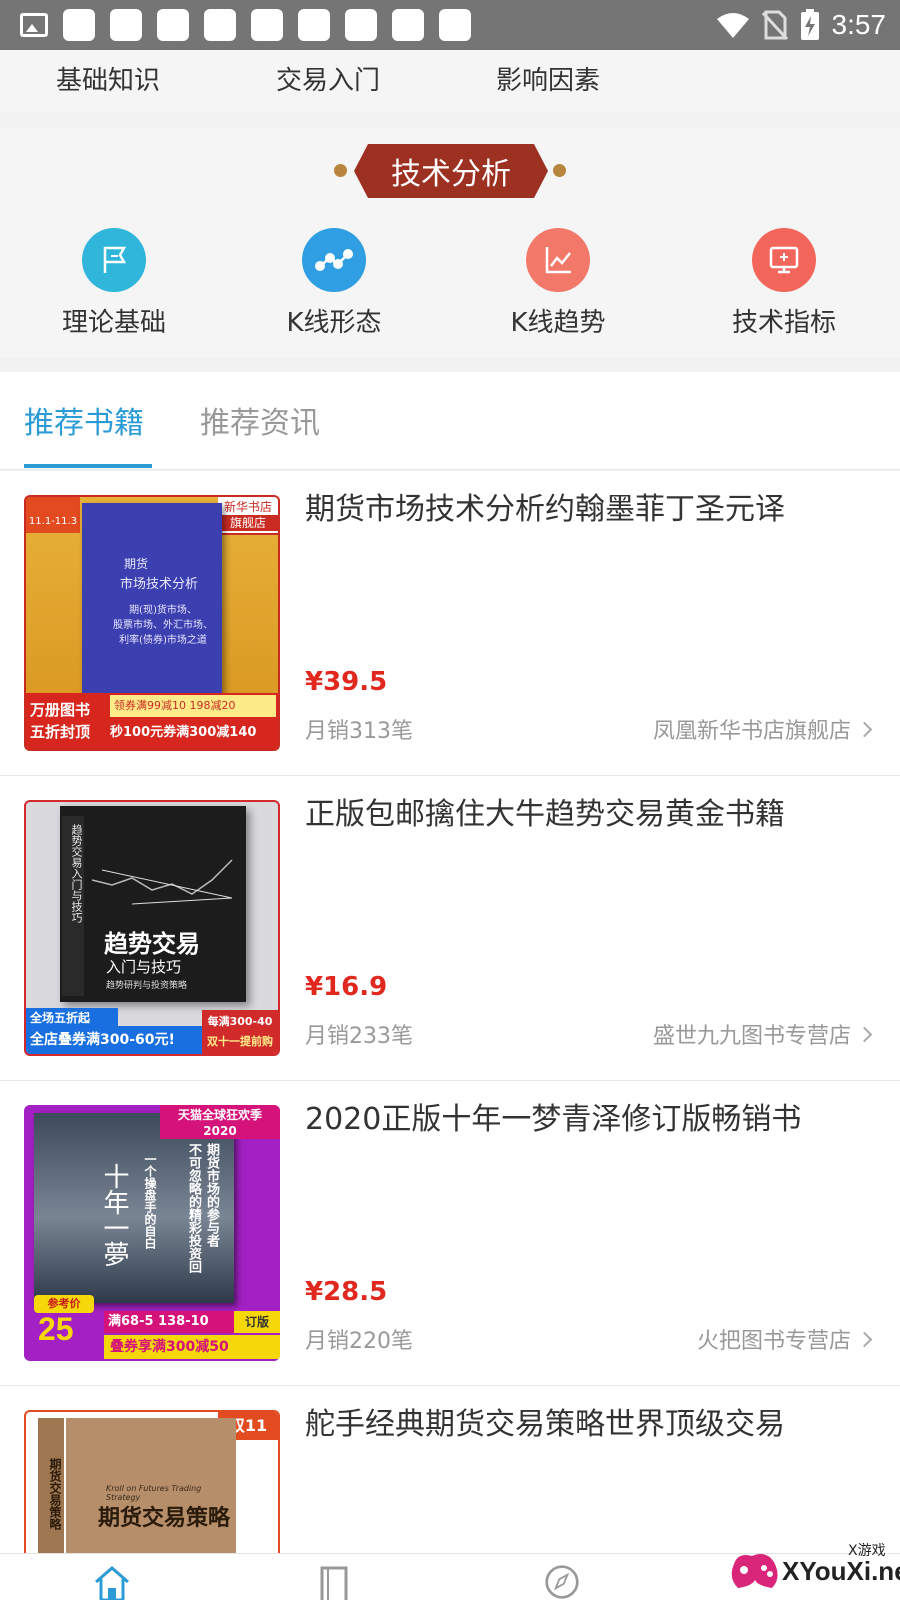  What do you see at coordinates (240, 1021) in the screenshot?
I see `promo-text: 每满300-40` at bounding box center [240, 1021].